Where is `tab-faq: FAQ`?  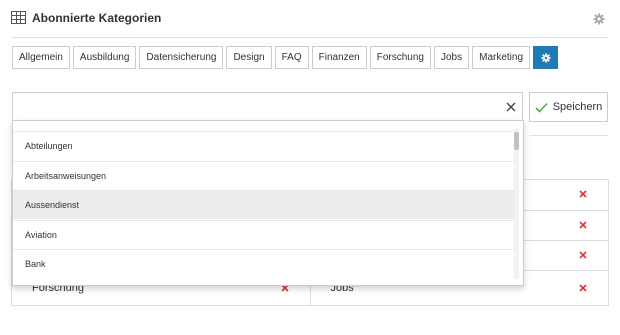 tab-faq: FAQ is located at coordinates (291, 57).